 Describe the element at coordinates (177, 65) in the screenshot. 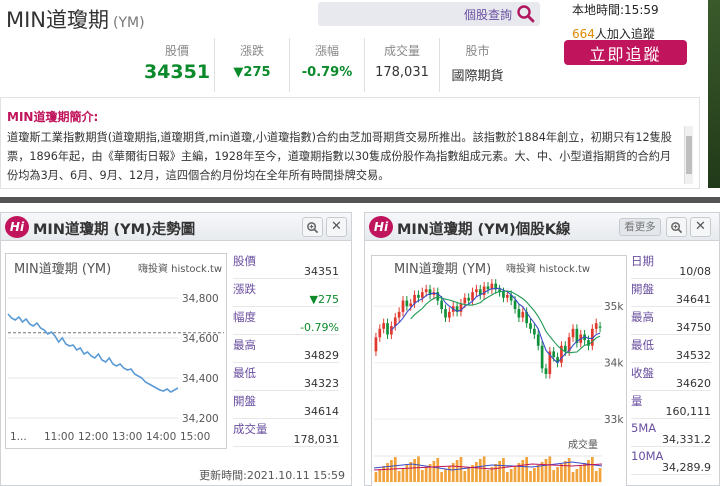

I see `quote-price: 股價 34351` at that location.